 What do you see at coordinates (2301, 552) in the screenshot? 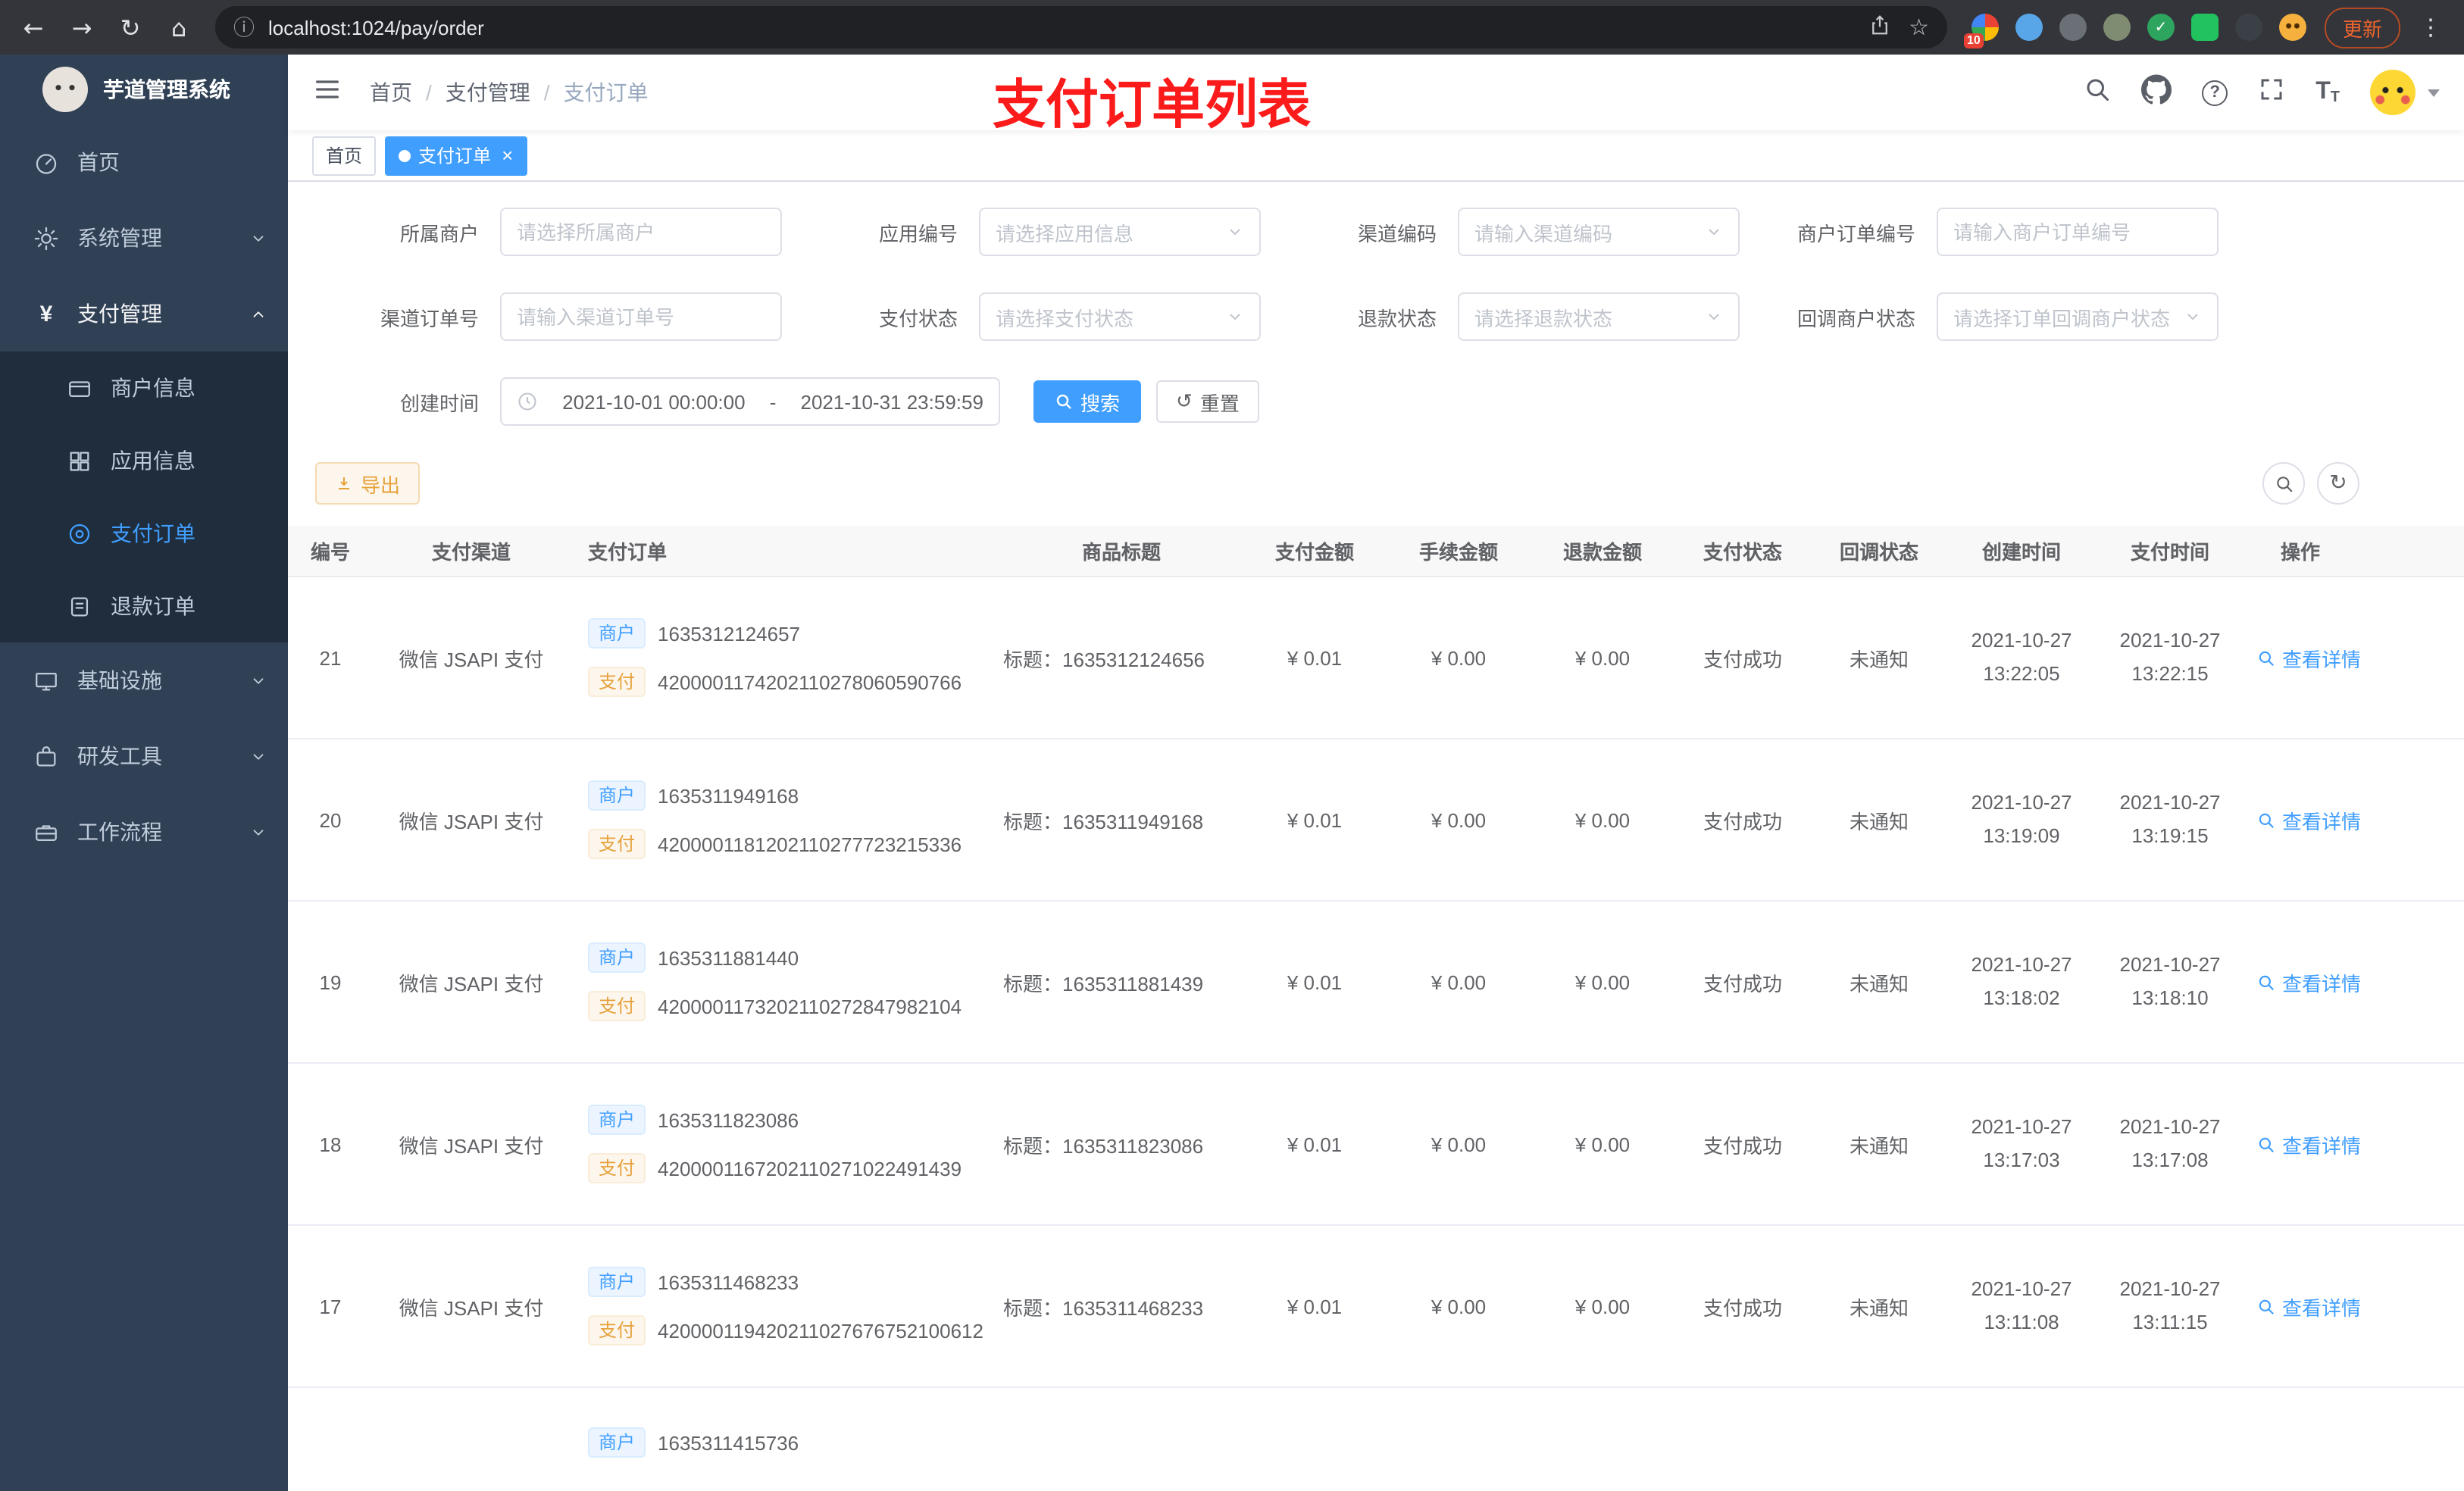
I see `col-action: 操作` at bounding box center [2301, 552].